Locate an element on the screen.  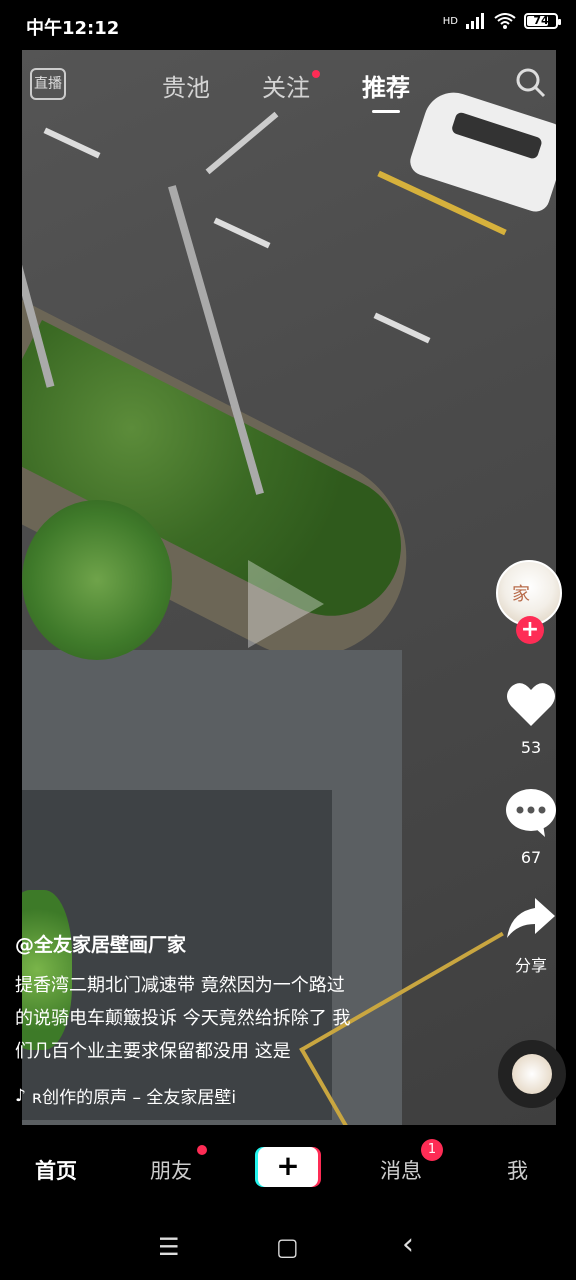
signal-icon: HD is located at coordinates (450, 21).